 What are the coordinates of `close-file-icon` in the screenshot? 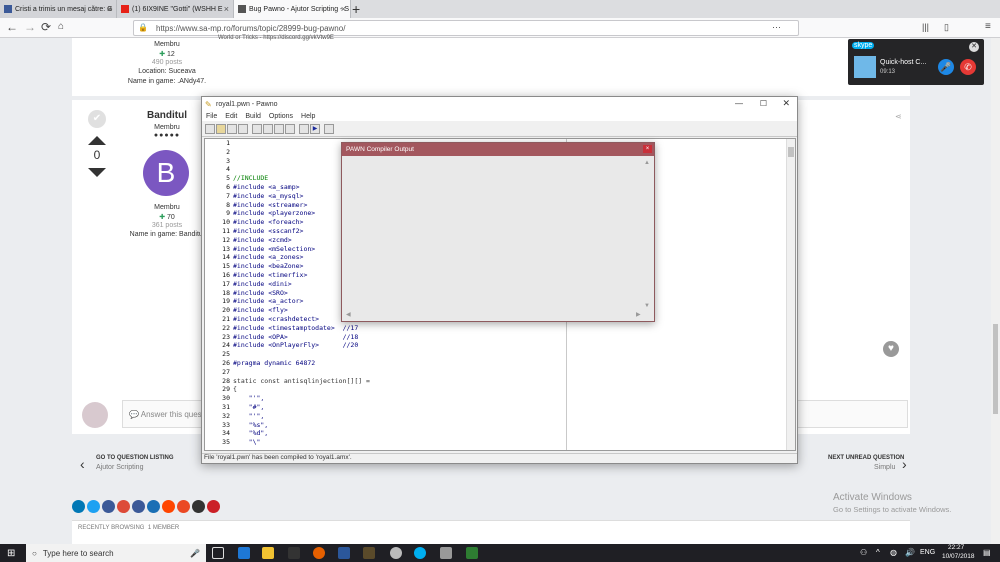 It's located at (243, 128).